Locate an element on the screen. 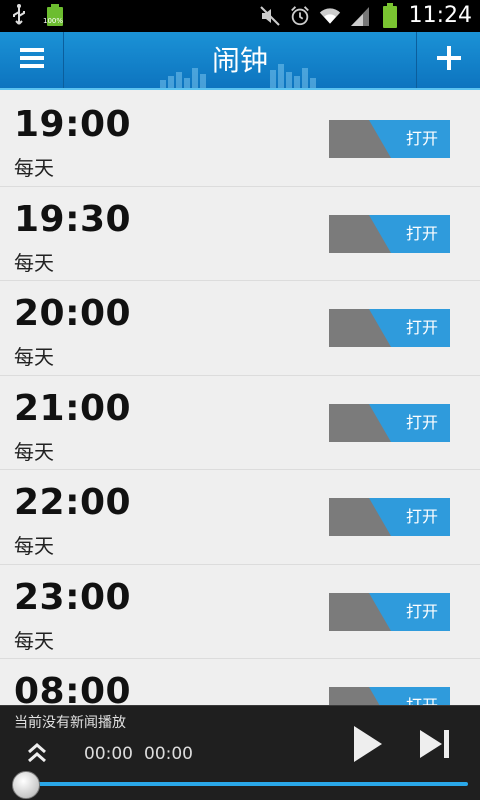 This screenshot has width=480, height=800. elapsed-time: 00:00 is located at coordinates (108, 754).